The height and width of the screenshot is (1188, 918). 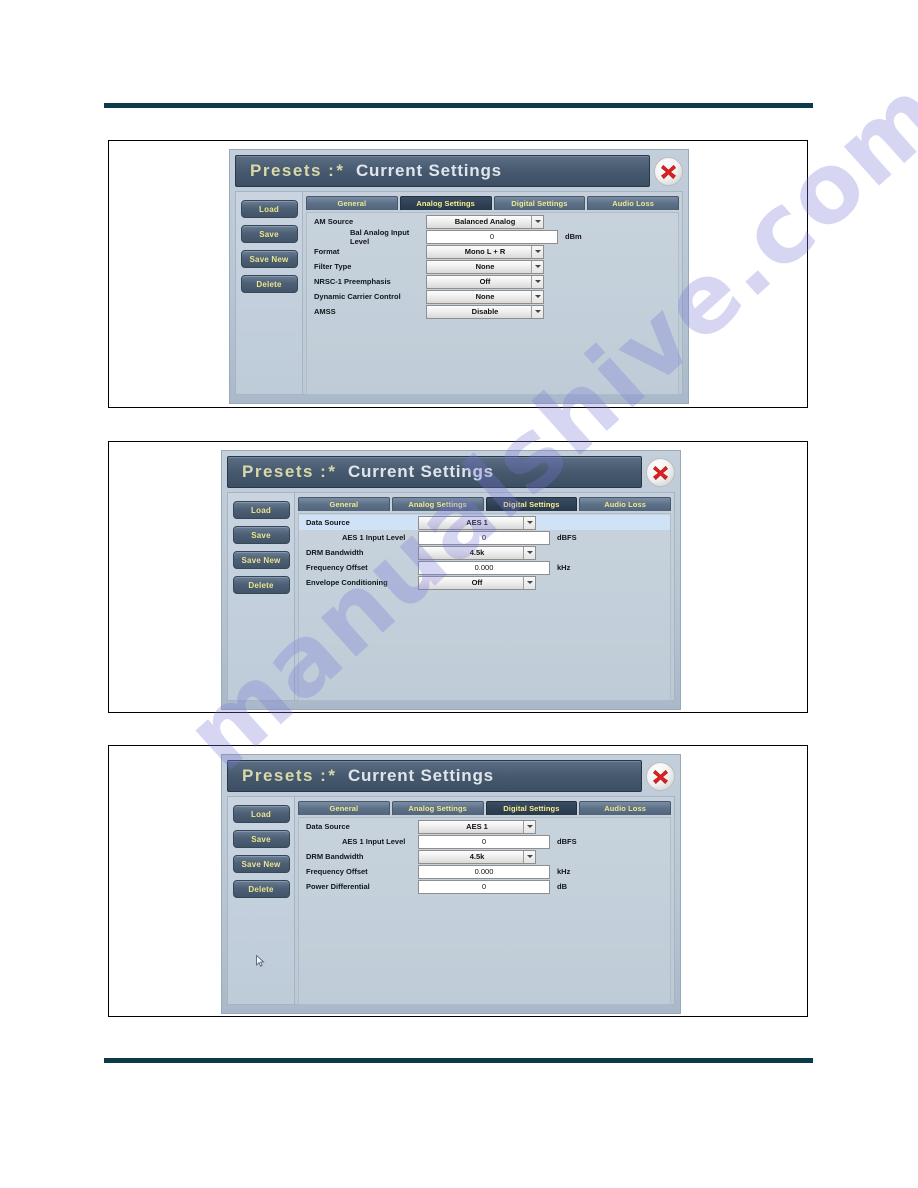 I want to click on setting-label: DRM Bandwidth, so click(x=335, y=856).